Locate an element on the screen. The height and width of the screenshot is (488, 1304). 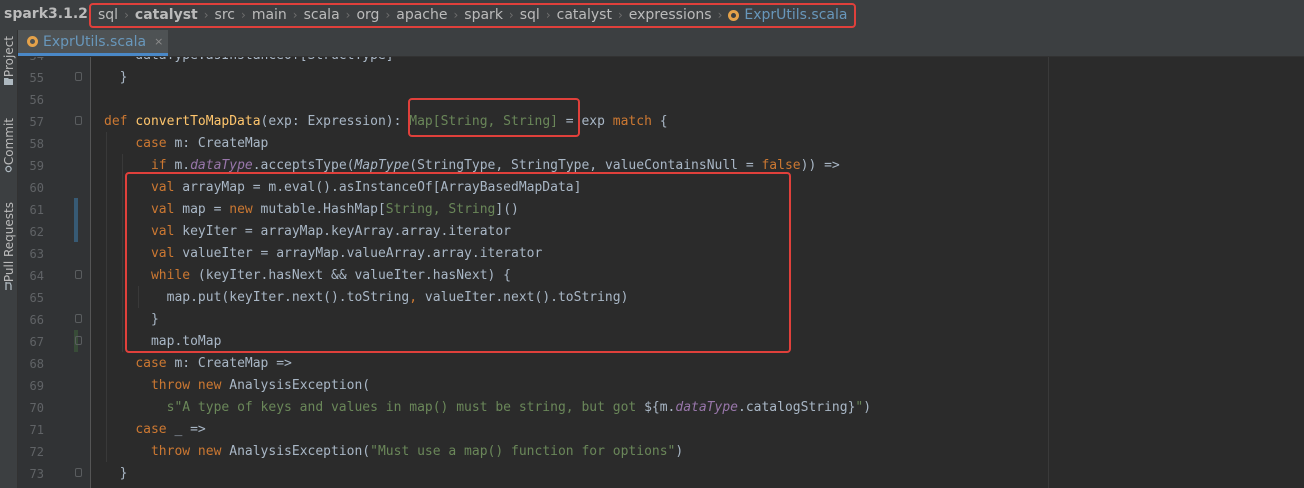
tab-label: ExprUtils.scala is located at coordinates (95, 41).